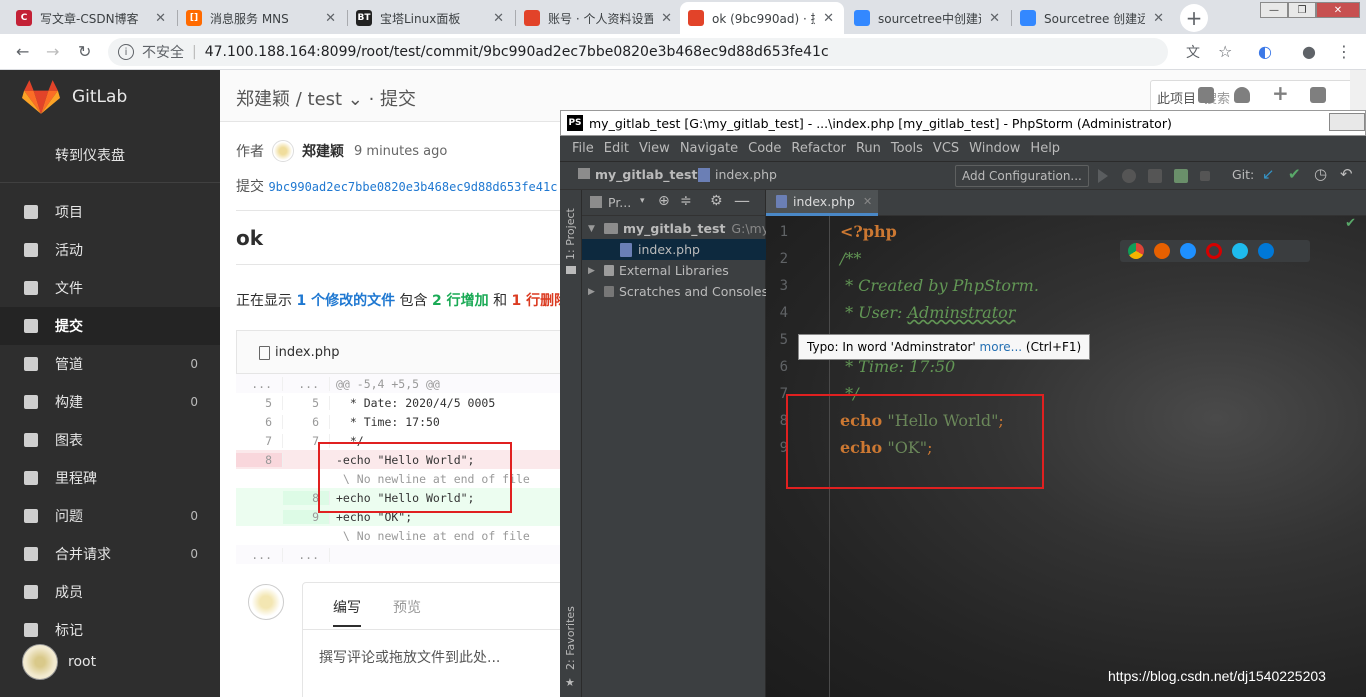  I want to click on editor-tab-index-php: index.php ✕, so click(822, 203).